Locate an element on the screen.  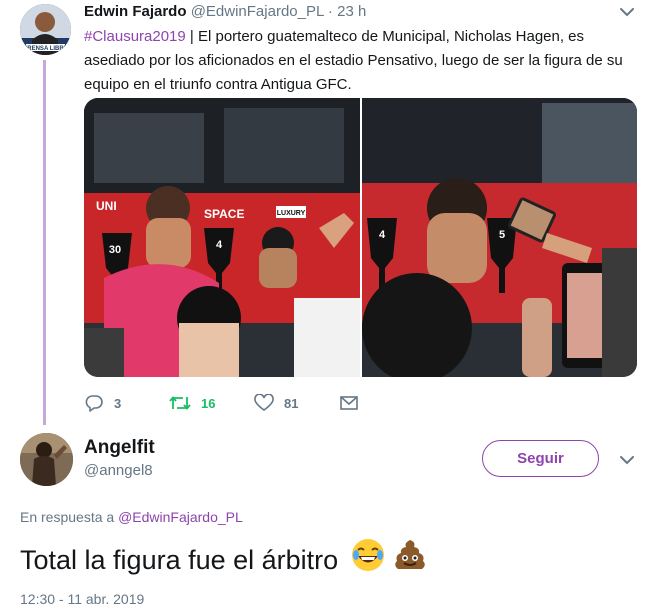
mention-link: @EdwinFajardo_PL is located at coordinates (180, 517).